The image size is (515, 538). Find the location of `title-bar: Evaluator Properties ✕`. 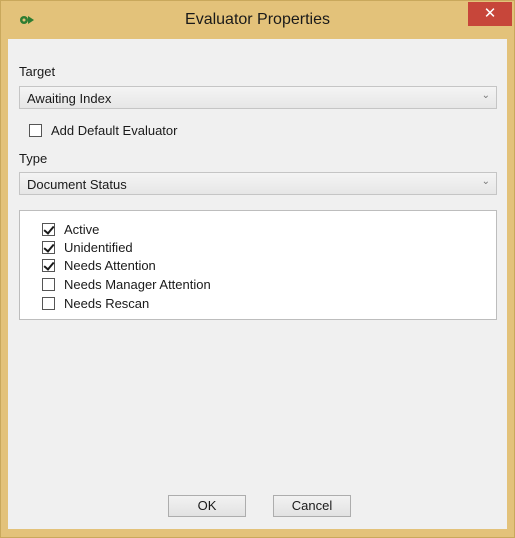

title-bar: Evaluator Properties ✕ is located at coordinates (257, 20).